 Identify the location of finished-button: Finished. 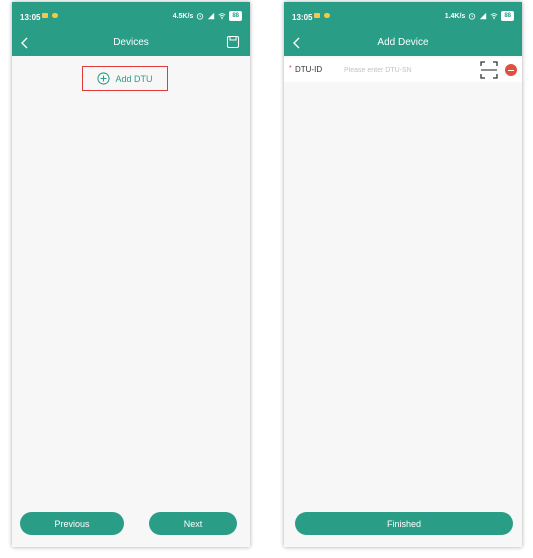
(404, 523).